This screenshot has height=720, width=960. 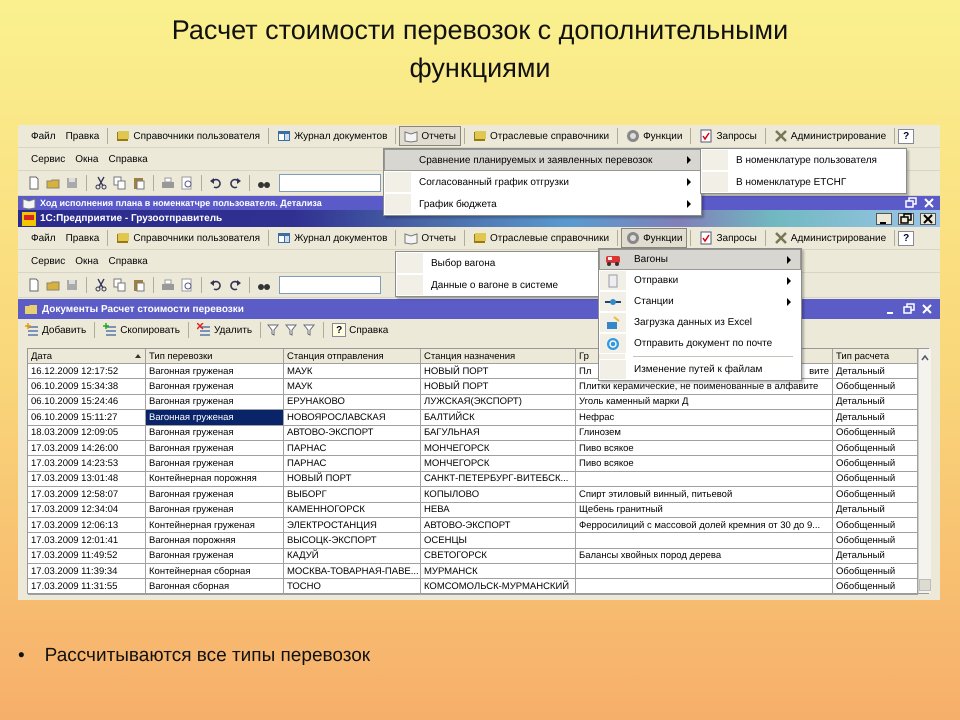 What do you see at coordinates (613, 323) in the screenshot?
I see `import-icon` at bounding box center [613, 323].